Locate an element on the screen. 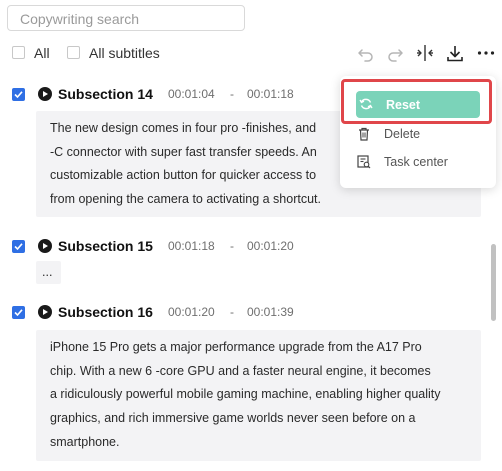  all-label: All is located at coordinates (42, 53).